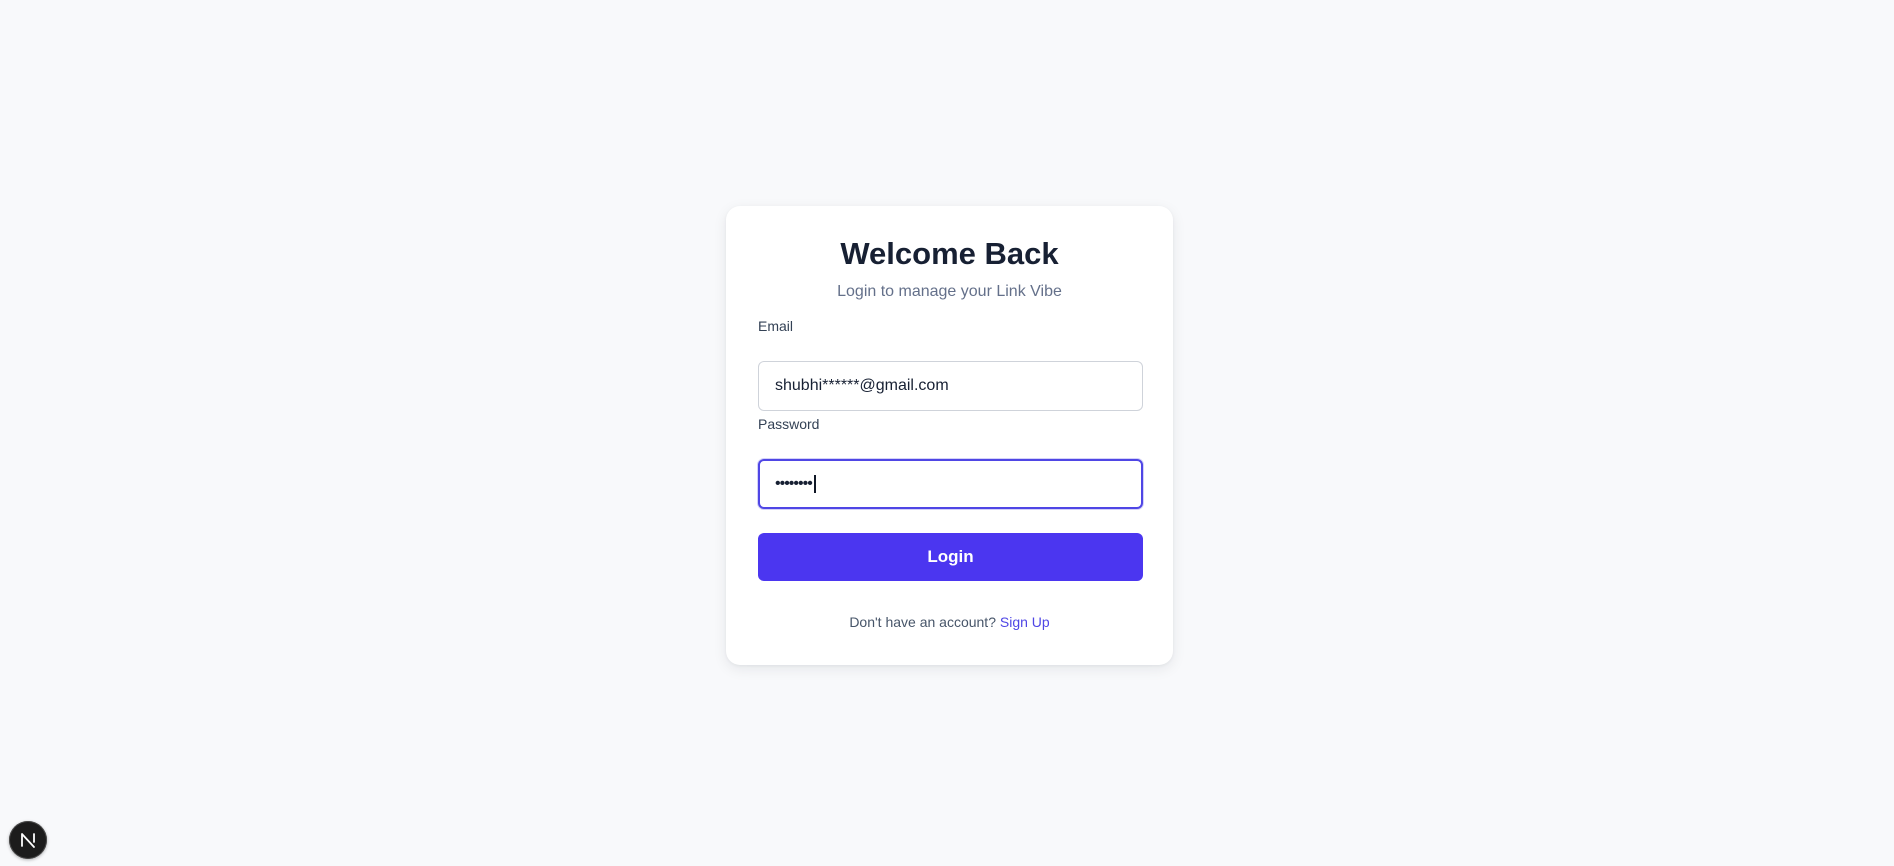 This screenshot has width=1894, height=866. What do you see at coordinates (776, 326) in the screenshot?
I see `email-label: Email` at bounding box center [776, 326].